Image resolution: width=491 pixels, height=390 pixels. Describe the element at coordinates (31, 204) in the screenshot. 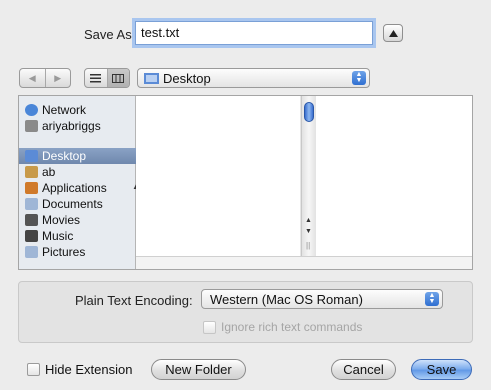

I see `documents-icon` at that location.